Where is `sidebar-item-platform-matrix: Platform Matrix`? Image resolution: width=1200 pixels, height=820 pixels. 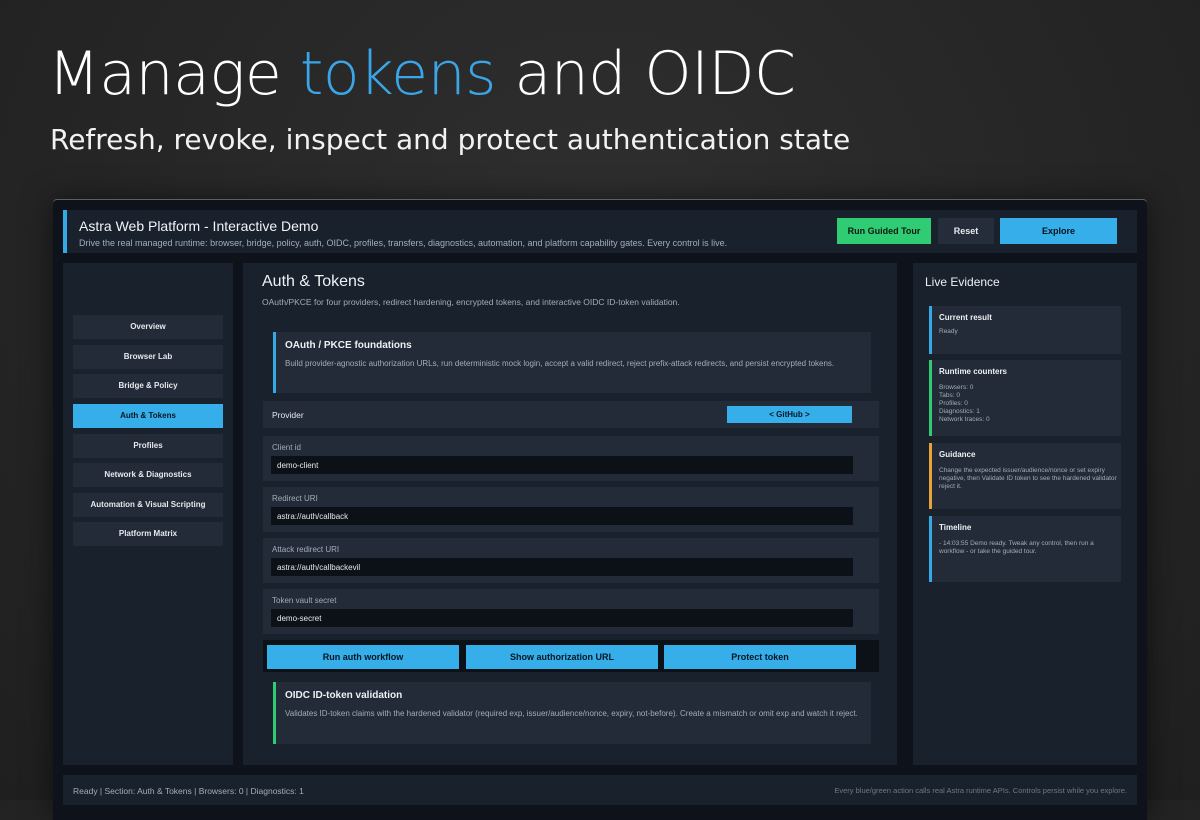
sidebar-item-platform-matrix: Platform Matrix is located at coordinates (148, 534).